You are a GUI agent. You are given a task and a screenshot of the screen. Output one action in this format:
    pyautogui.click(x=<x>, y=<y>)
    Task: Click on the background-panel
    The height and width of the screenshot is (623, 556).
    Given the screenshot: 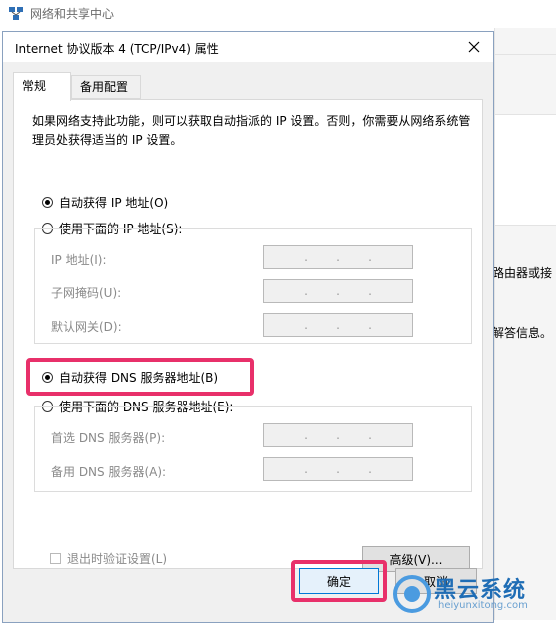 What is the action you would take?
    pyautogui.click(x=525, y=170)
    